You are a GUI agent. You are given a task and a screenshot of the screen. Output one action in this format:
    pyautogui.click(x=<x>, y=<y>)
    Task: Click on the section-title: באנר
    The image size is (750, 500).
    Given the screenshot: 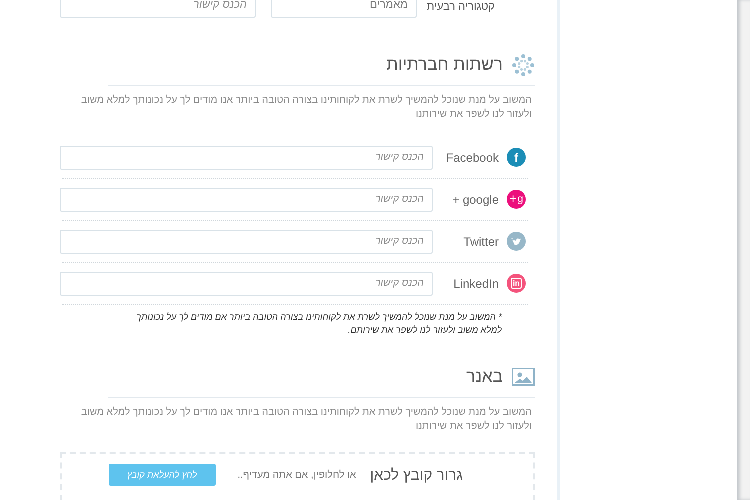 What is the action you would take?
    pyautogui.click(x=484, y=377)
    